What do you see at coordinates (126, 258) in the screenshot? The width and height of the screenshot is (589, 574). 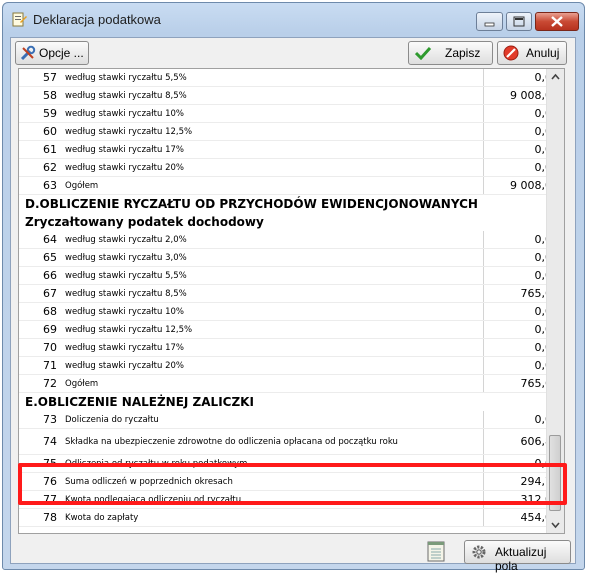 I see `row-description: według stawki ryczałtu 3,0%` at bounding box center [126, 258].